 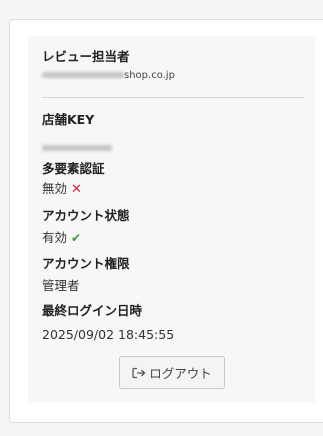 I want to click on logout-icon, so click(x=139, y=373).